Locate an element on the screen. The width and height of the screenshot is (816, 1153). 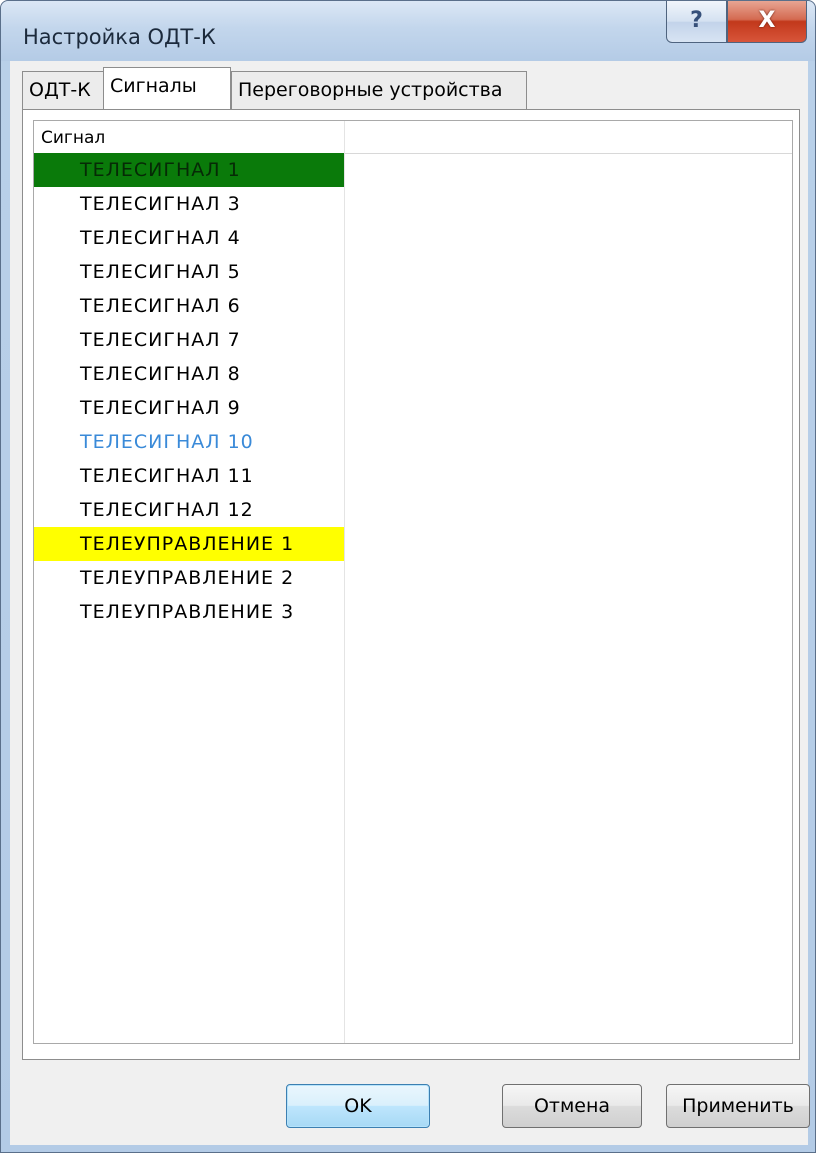
list-item: ТЕЛЕСИГНАЛ 8 is located at coordinates (189, 374).